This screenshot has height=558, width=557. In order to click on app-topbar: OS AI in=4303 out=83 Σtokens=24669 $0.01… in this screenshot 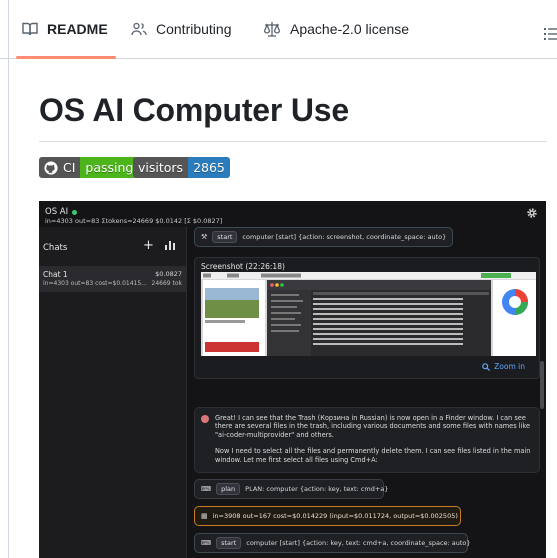, I will do `click(292, 214)`.